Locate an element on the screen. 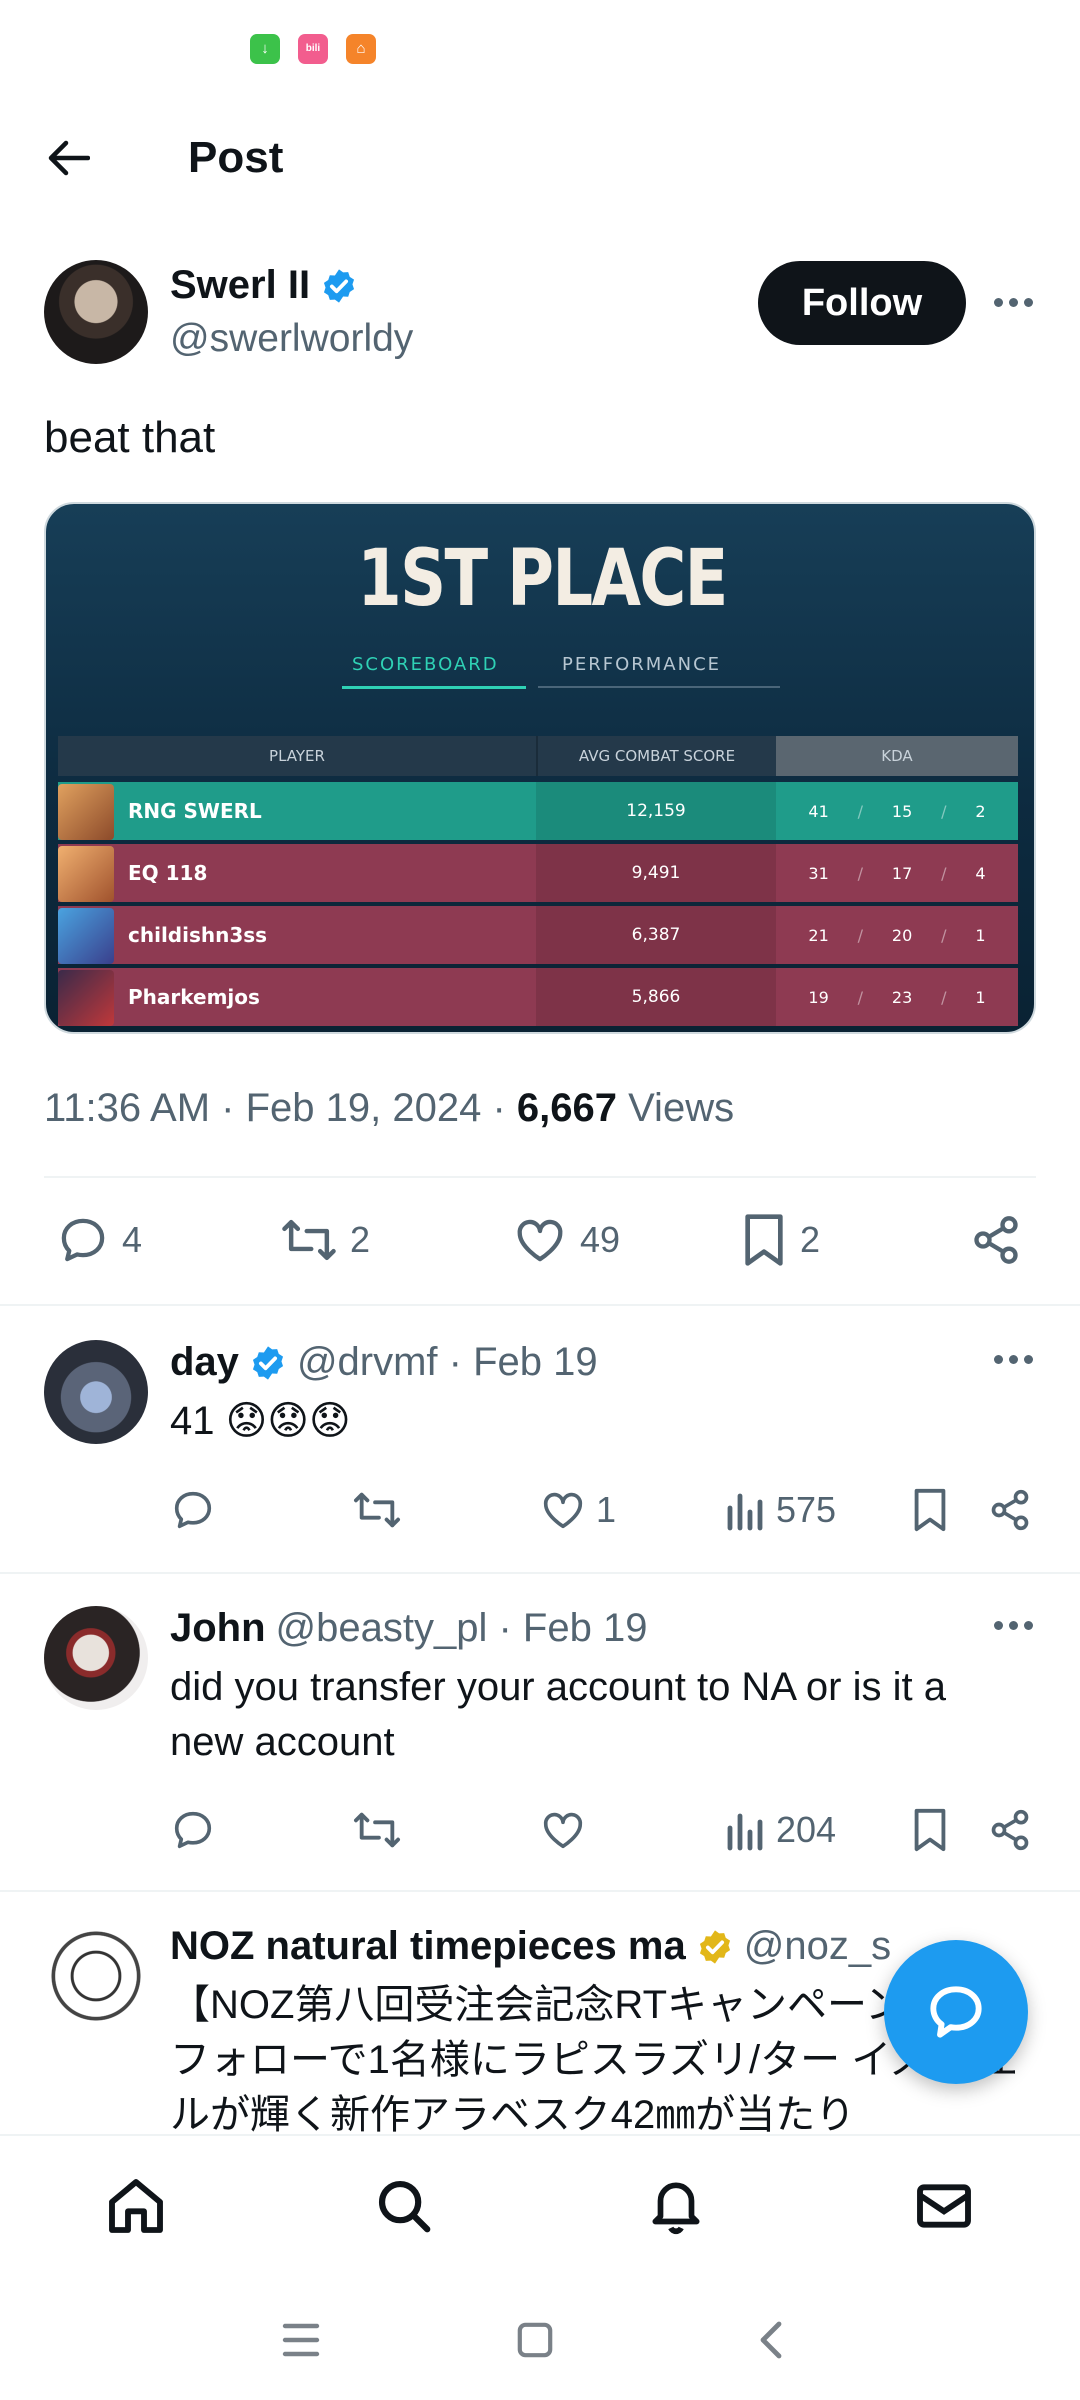 The height and width of the screenshot is (2400, 1080). chat-bubble-icon is located at coordinates (956, 2012).